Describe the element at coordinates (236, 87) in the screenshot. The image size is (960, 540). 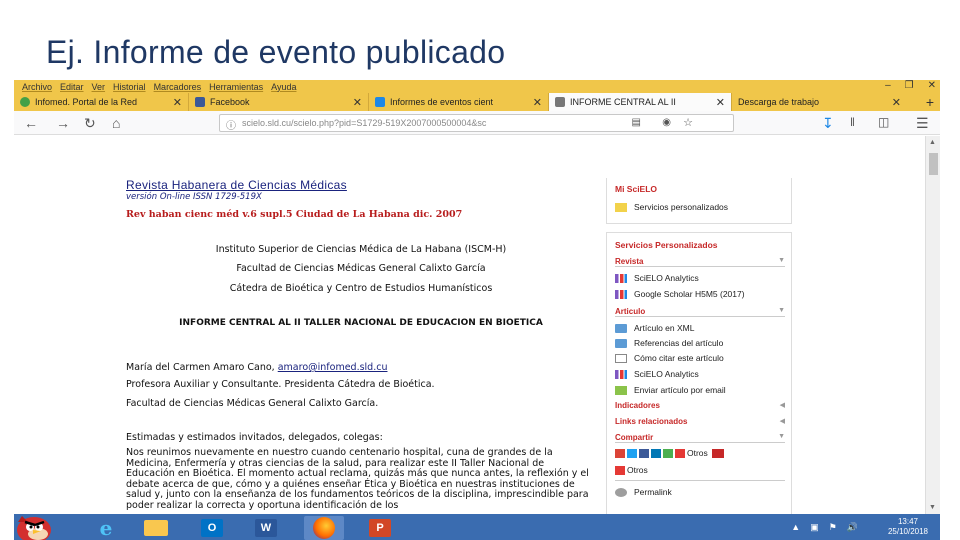
I see `menu-herramientas: Herramientas` at that location.